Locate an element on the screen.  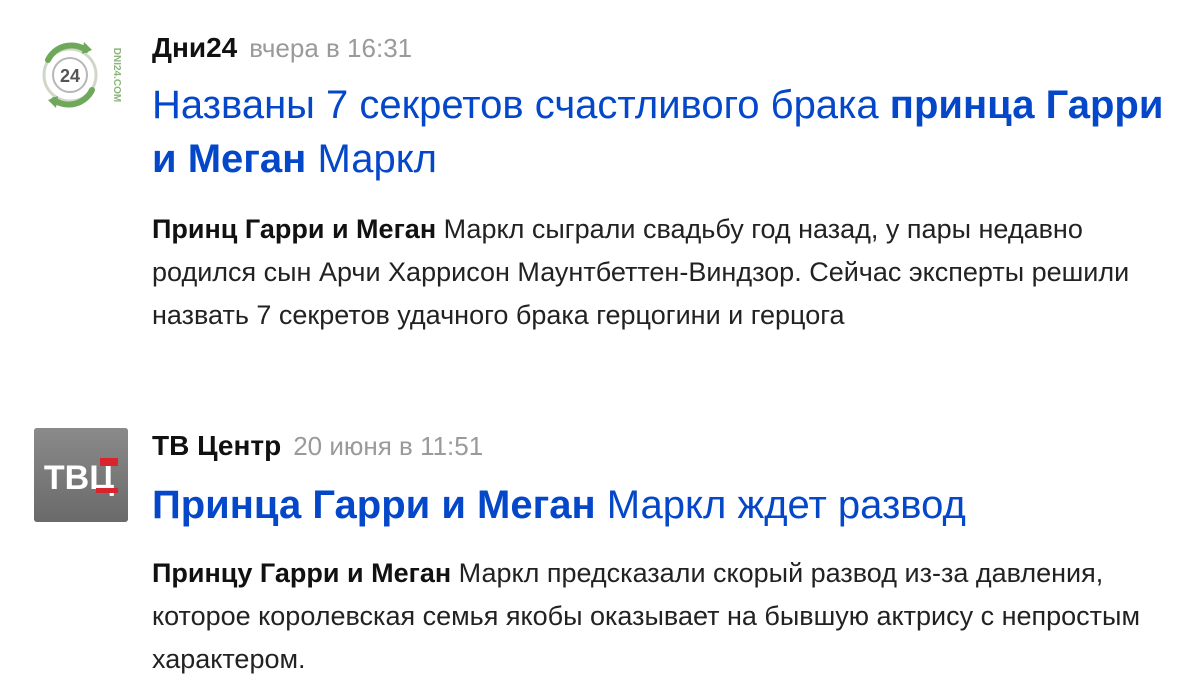
snippet-highlight: Принцу Гарри и Меган is located at coordinates (302, 573).